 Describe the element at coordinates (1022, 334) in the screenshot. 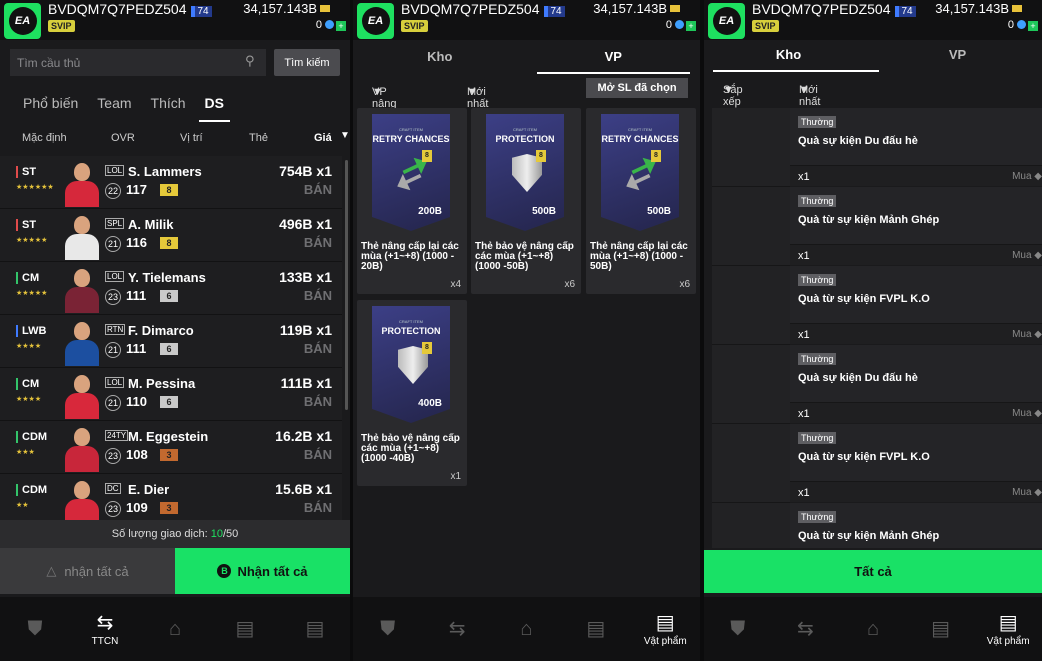

I see `buy-button-label: Mua` at that location.